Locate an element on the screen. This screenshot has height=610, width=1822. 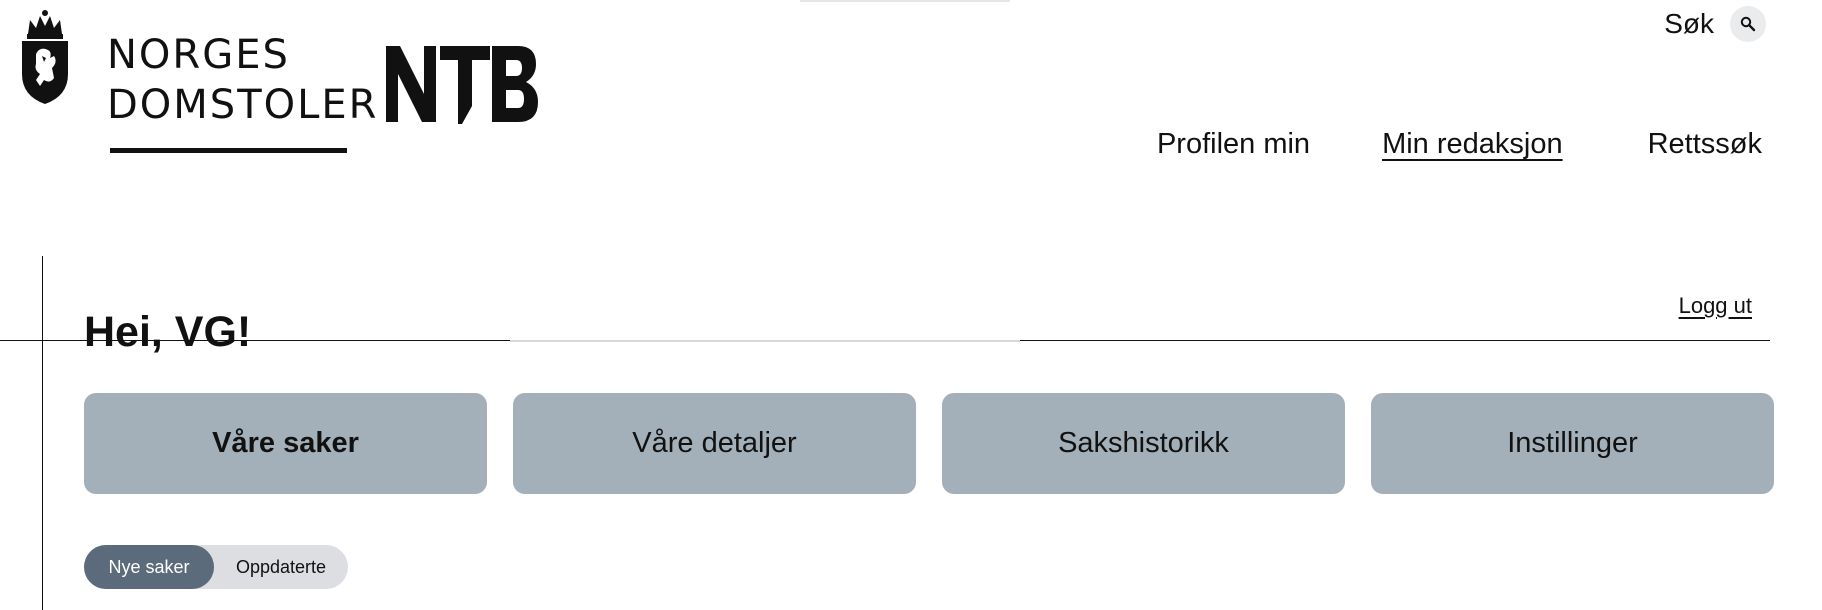
vertical-divider is located at coordinates (42, 433).